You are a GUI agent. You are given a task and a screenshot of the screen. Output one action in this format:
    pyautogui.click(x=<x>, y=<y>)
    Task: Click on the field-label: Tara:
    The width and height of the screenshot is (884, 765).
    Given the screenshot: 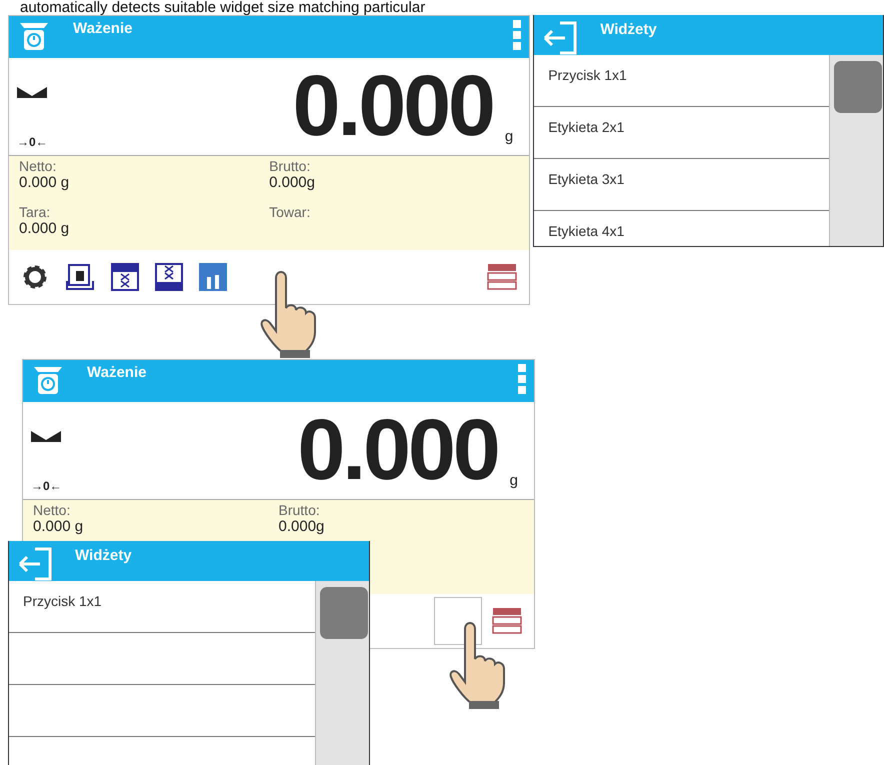 What is the action you would take?
    pyautogui.click(x=35, y=212)
    